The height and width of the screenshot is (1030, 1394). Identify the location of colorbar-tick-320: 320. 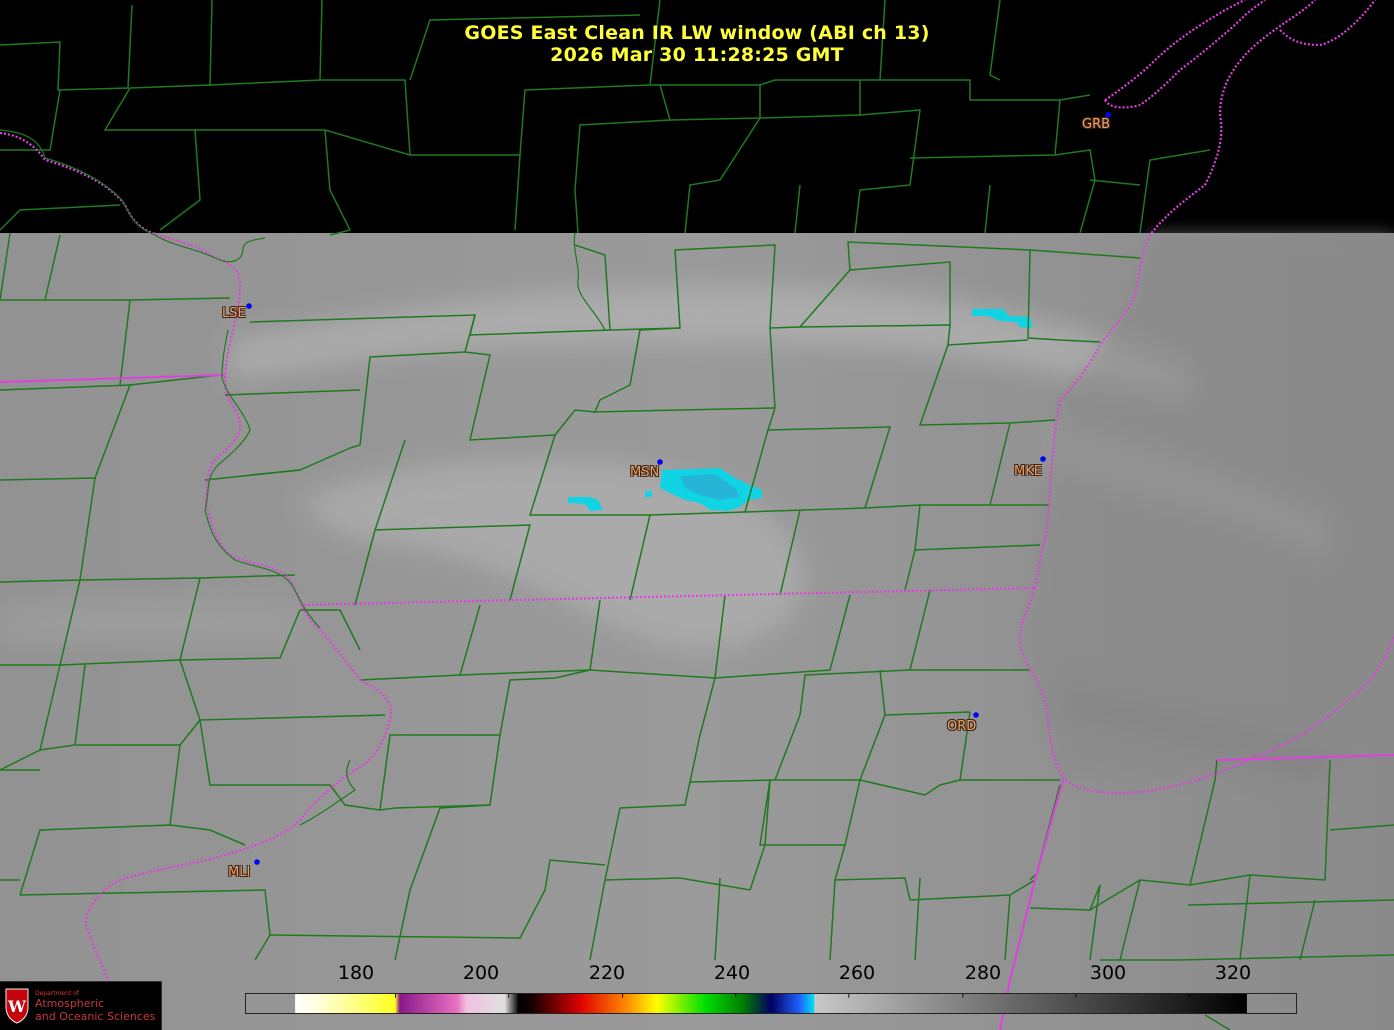
(1233, 973).